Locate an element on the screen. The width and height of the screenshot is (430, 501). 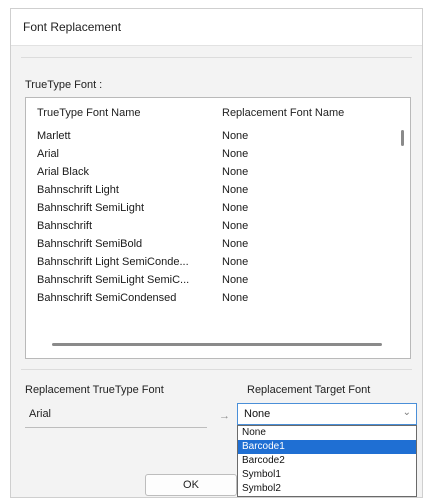
title-bar: Font Replacement is located at coordinates (216, 27).